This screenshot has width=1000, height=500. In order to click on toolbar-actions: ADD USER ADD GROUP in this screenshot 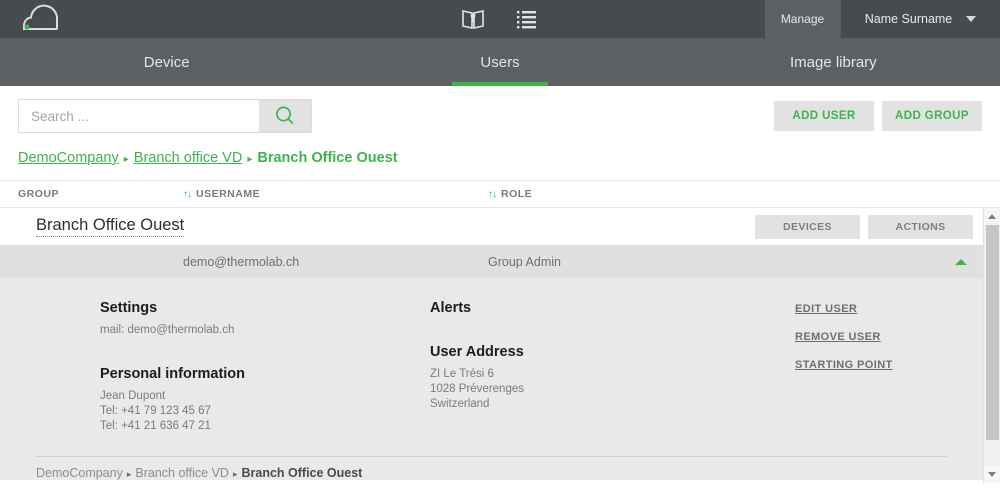, I will do `click(878, 116)`.